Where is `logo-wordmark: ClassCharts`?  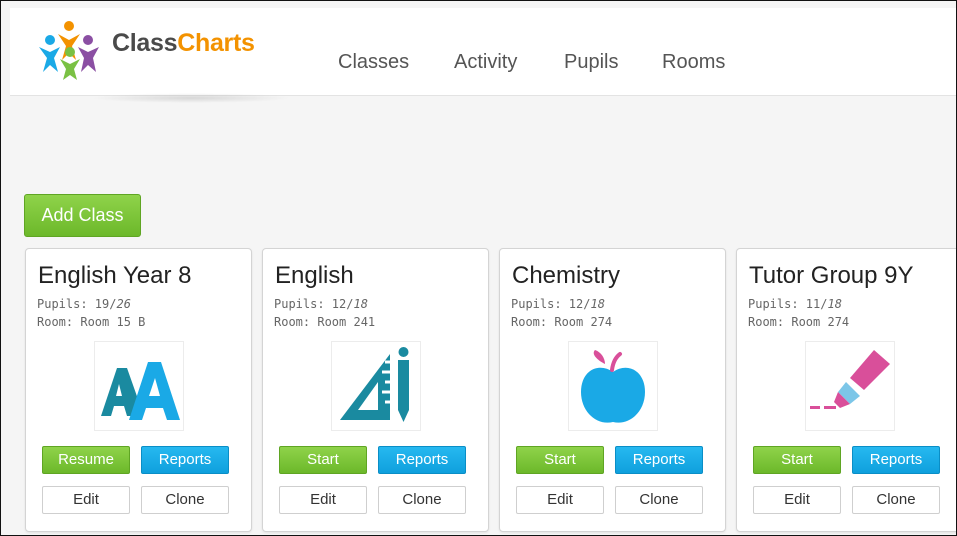 logo-wordmark: ClassCharts is located at coordinates (183, 43).